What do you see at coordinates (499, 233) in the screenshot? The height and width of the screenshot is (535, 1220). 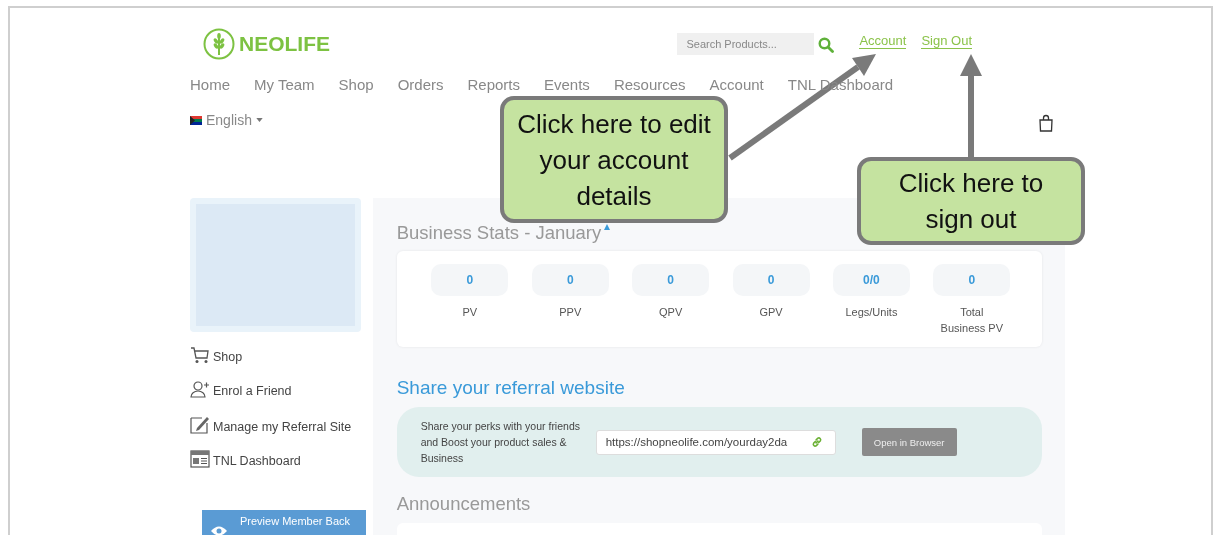 I see `section-title: Business Stats - January` at bounding box center [499, 233].